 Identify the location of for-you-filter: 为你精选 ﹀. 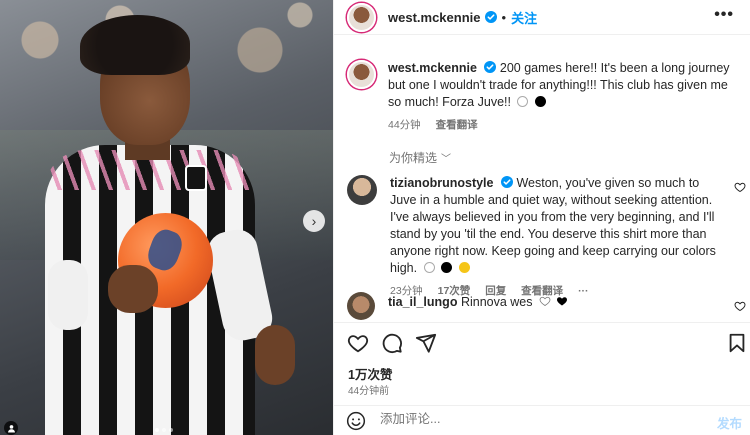
(420, 157).